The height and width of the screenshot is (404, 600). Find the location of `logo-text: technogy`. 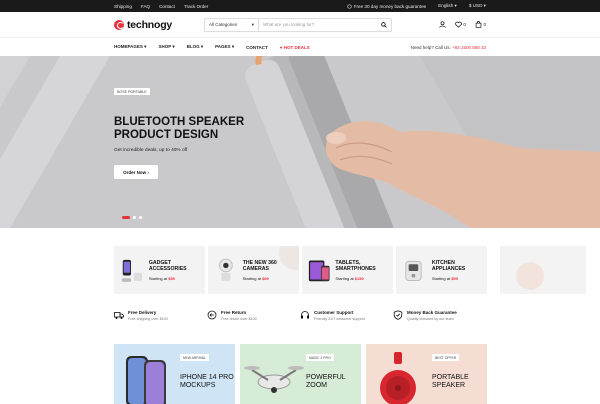

logo-text: technogy is located at coordinates (150, 24).